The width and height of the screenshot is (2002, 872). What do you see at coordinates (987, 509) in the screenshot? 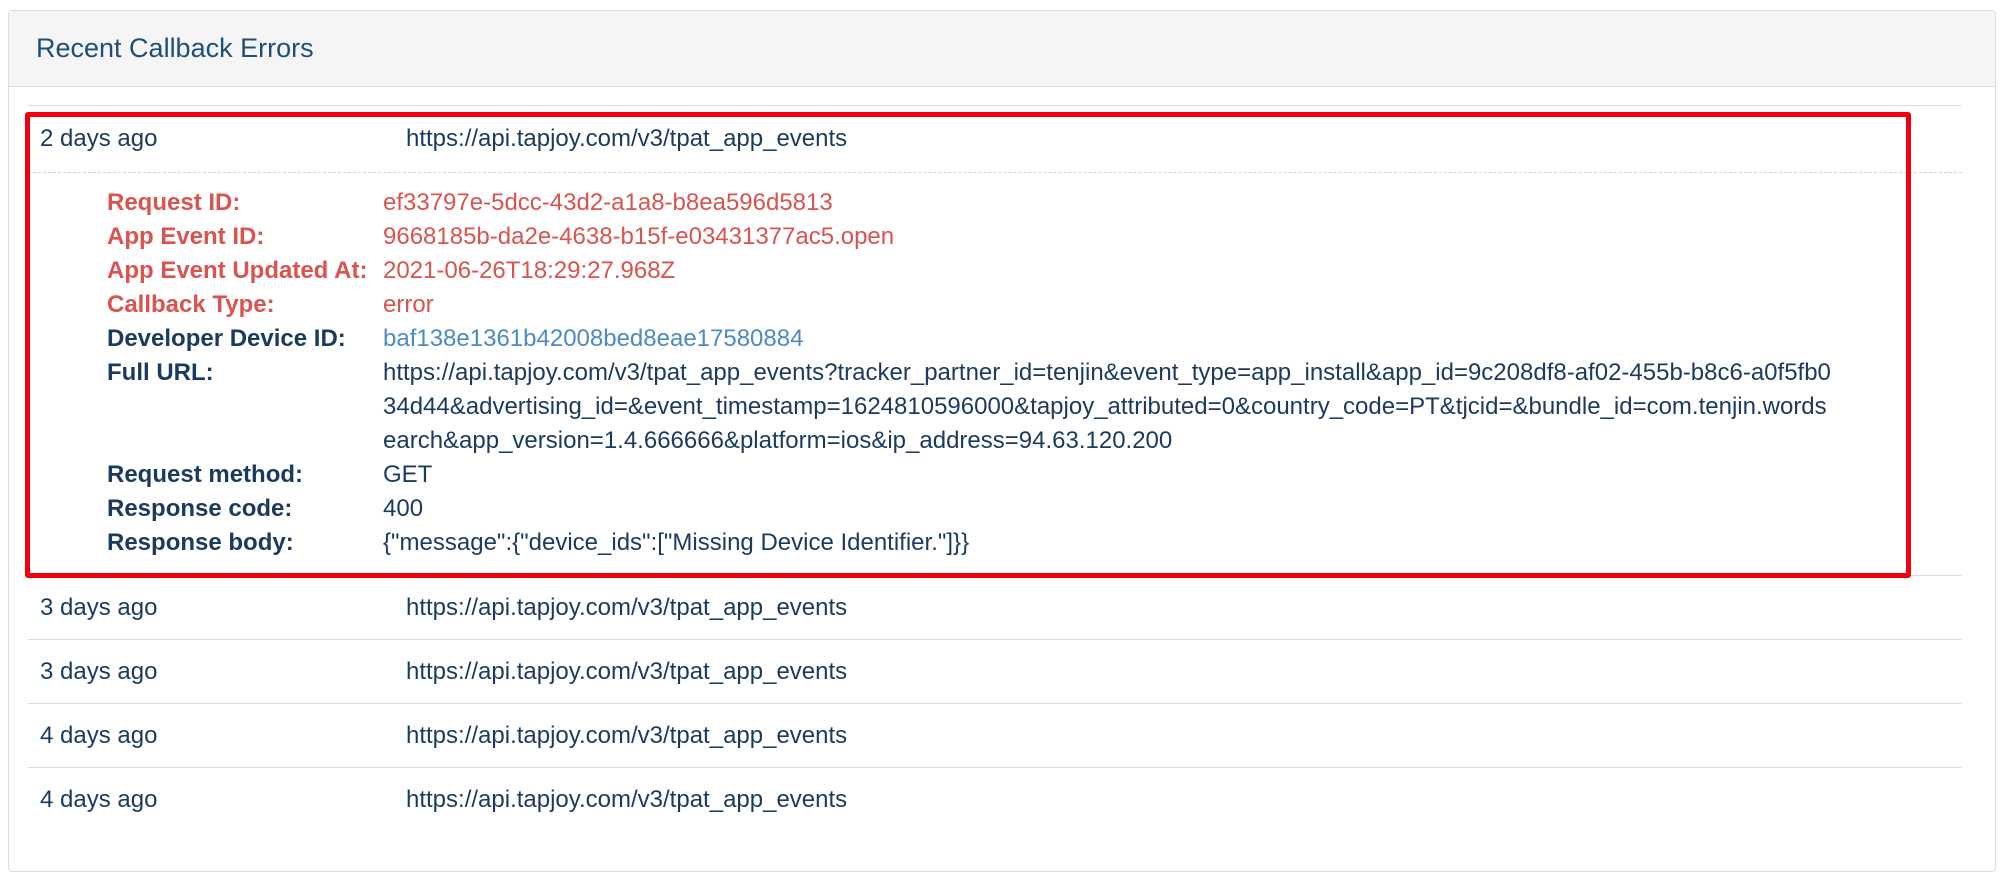
I see `detail-response-code: Response code: 400` at bounding box center [987, 509].